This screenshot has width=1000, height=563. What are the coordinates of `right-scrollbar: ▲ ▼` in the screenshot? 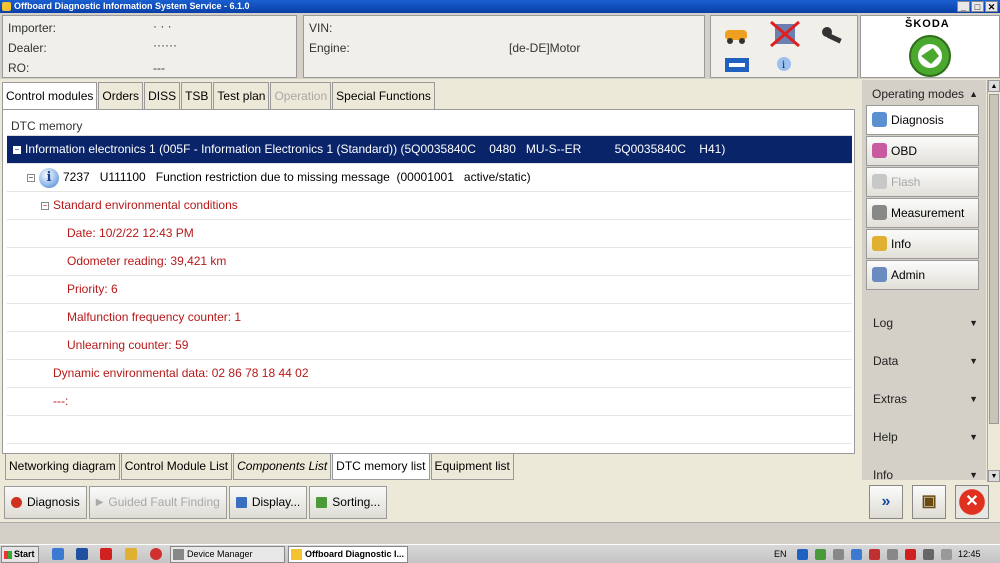 It's located at (993, 281).